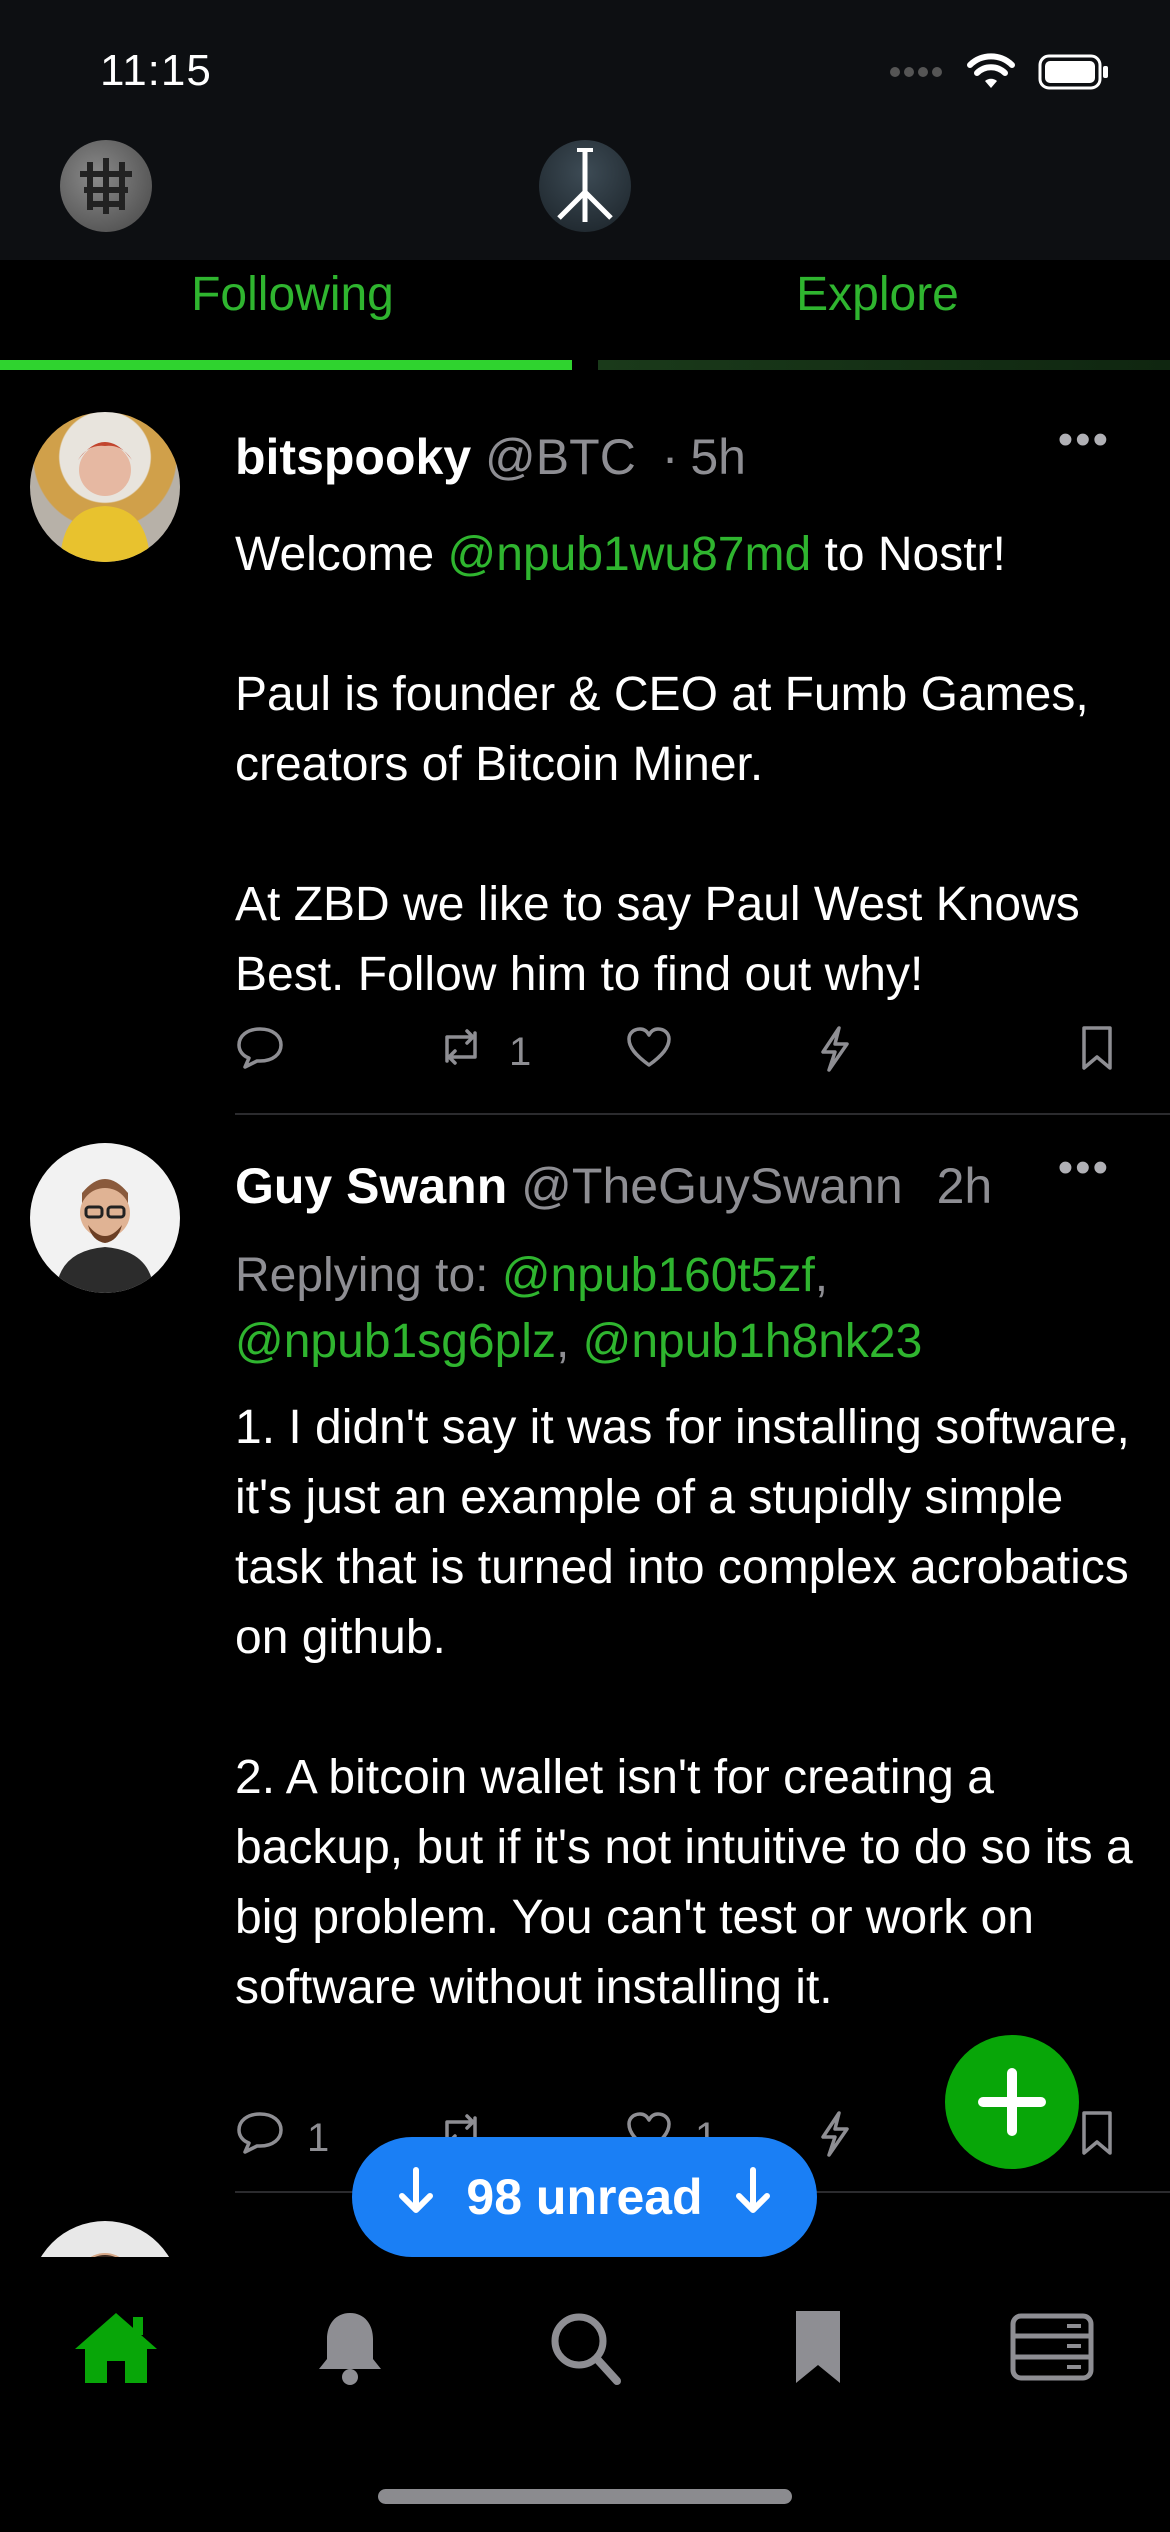 The height and width of the screenshot is (2532, 1170). What do you see at coordinates (991, 74) in the screenshot?
I see `wifi-icon` at bounding box center [991, 74].